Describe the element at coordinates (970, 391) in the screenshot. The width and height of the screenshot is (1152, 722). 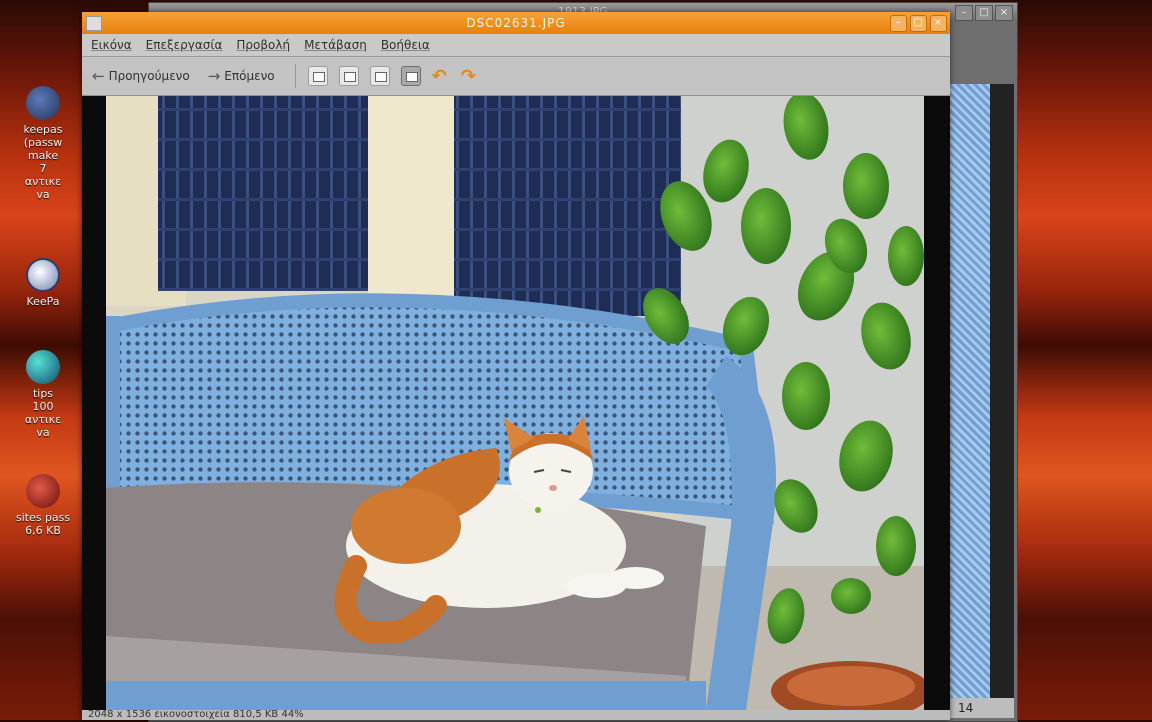
I see `background-image-strip` at that location.